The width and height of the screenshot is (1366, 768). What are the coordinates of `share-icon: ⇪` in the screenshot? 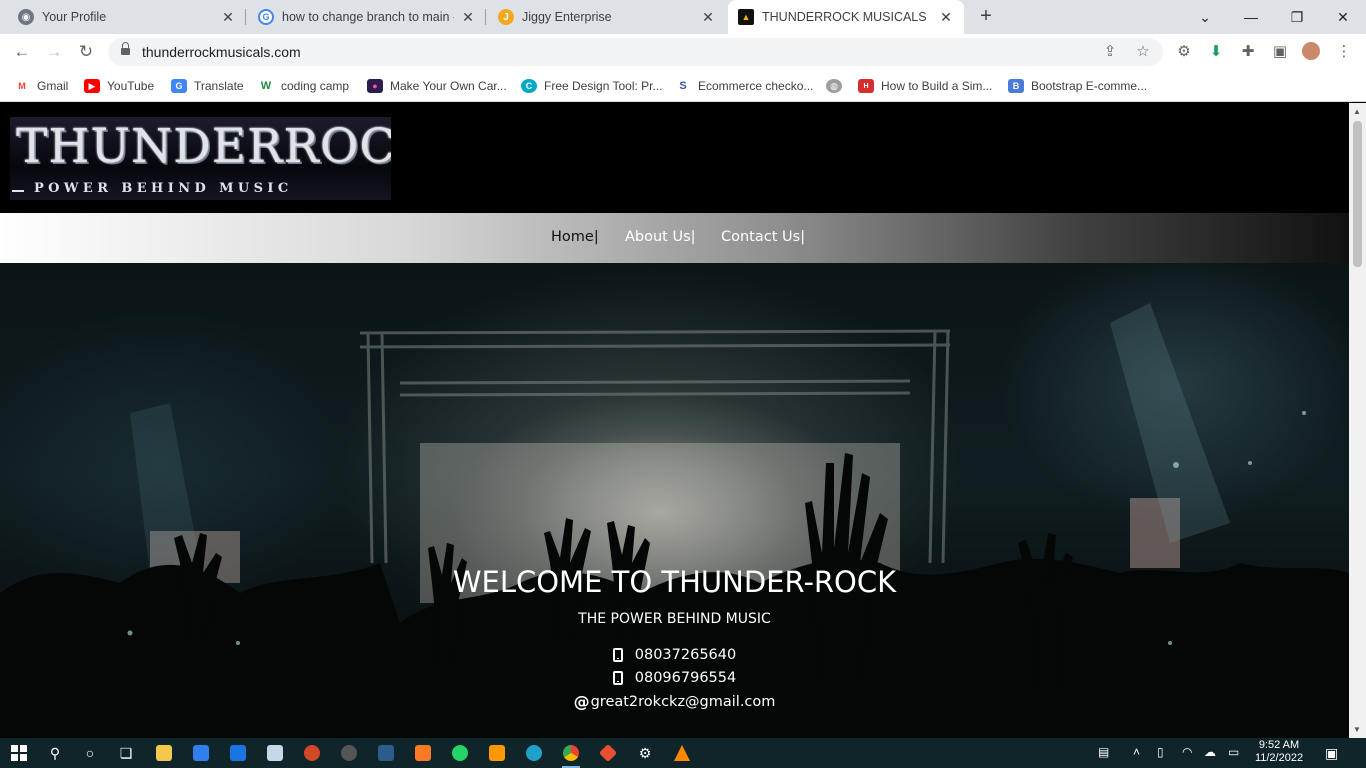 It's located at (1110, 52).